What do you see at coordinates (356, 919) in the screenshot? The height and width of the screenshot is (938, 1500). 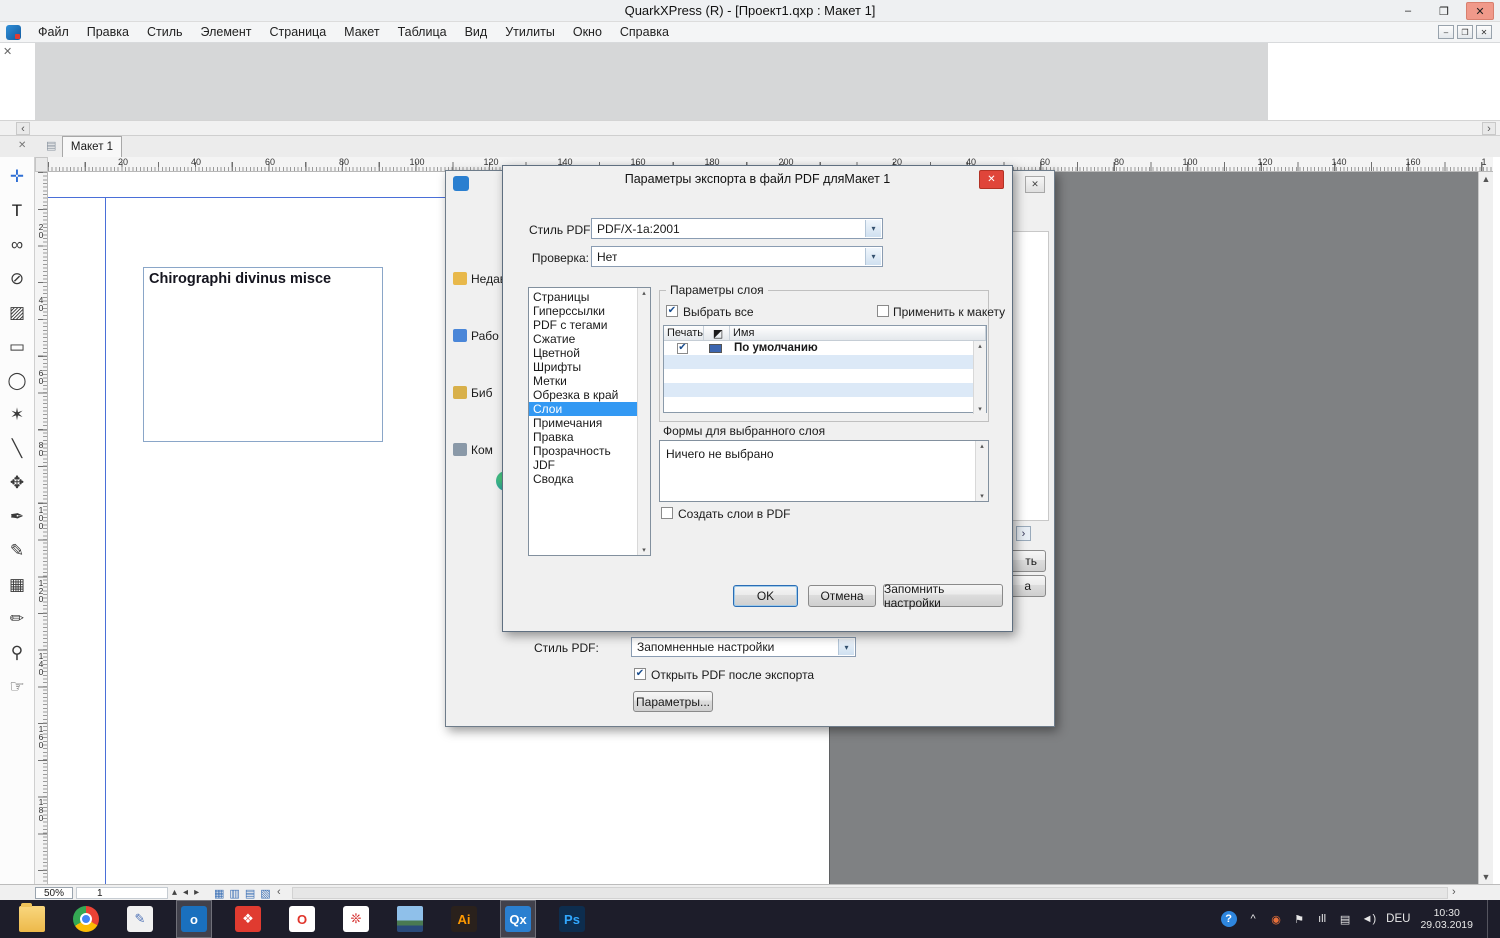 I see `taskbar-app-acrobat: ❊` at bounding box center [356, 919].